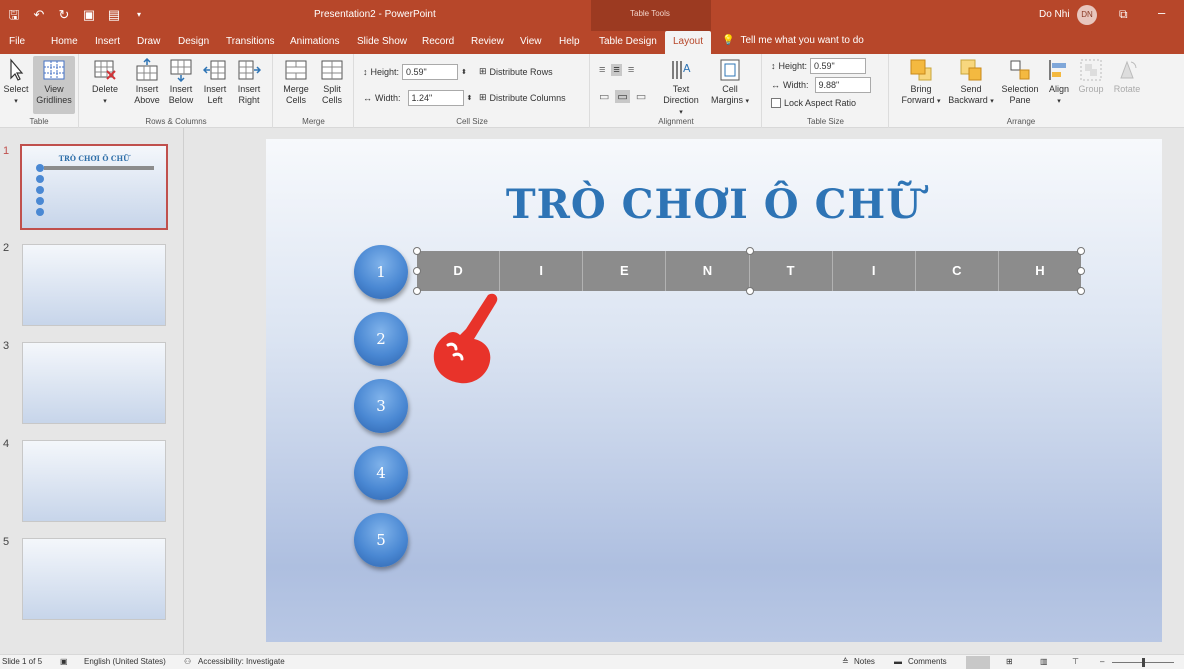 The height and width of the screenshot is (669, 1184). I want to click on present-icon: ▣, so click(89, 15).